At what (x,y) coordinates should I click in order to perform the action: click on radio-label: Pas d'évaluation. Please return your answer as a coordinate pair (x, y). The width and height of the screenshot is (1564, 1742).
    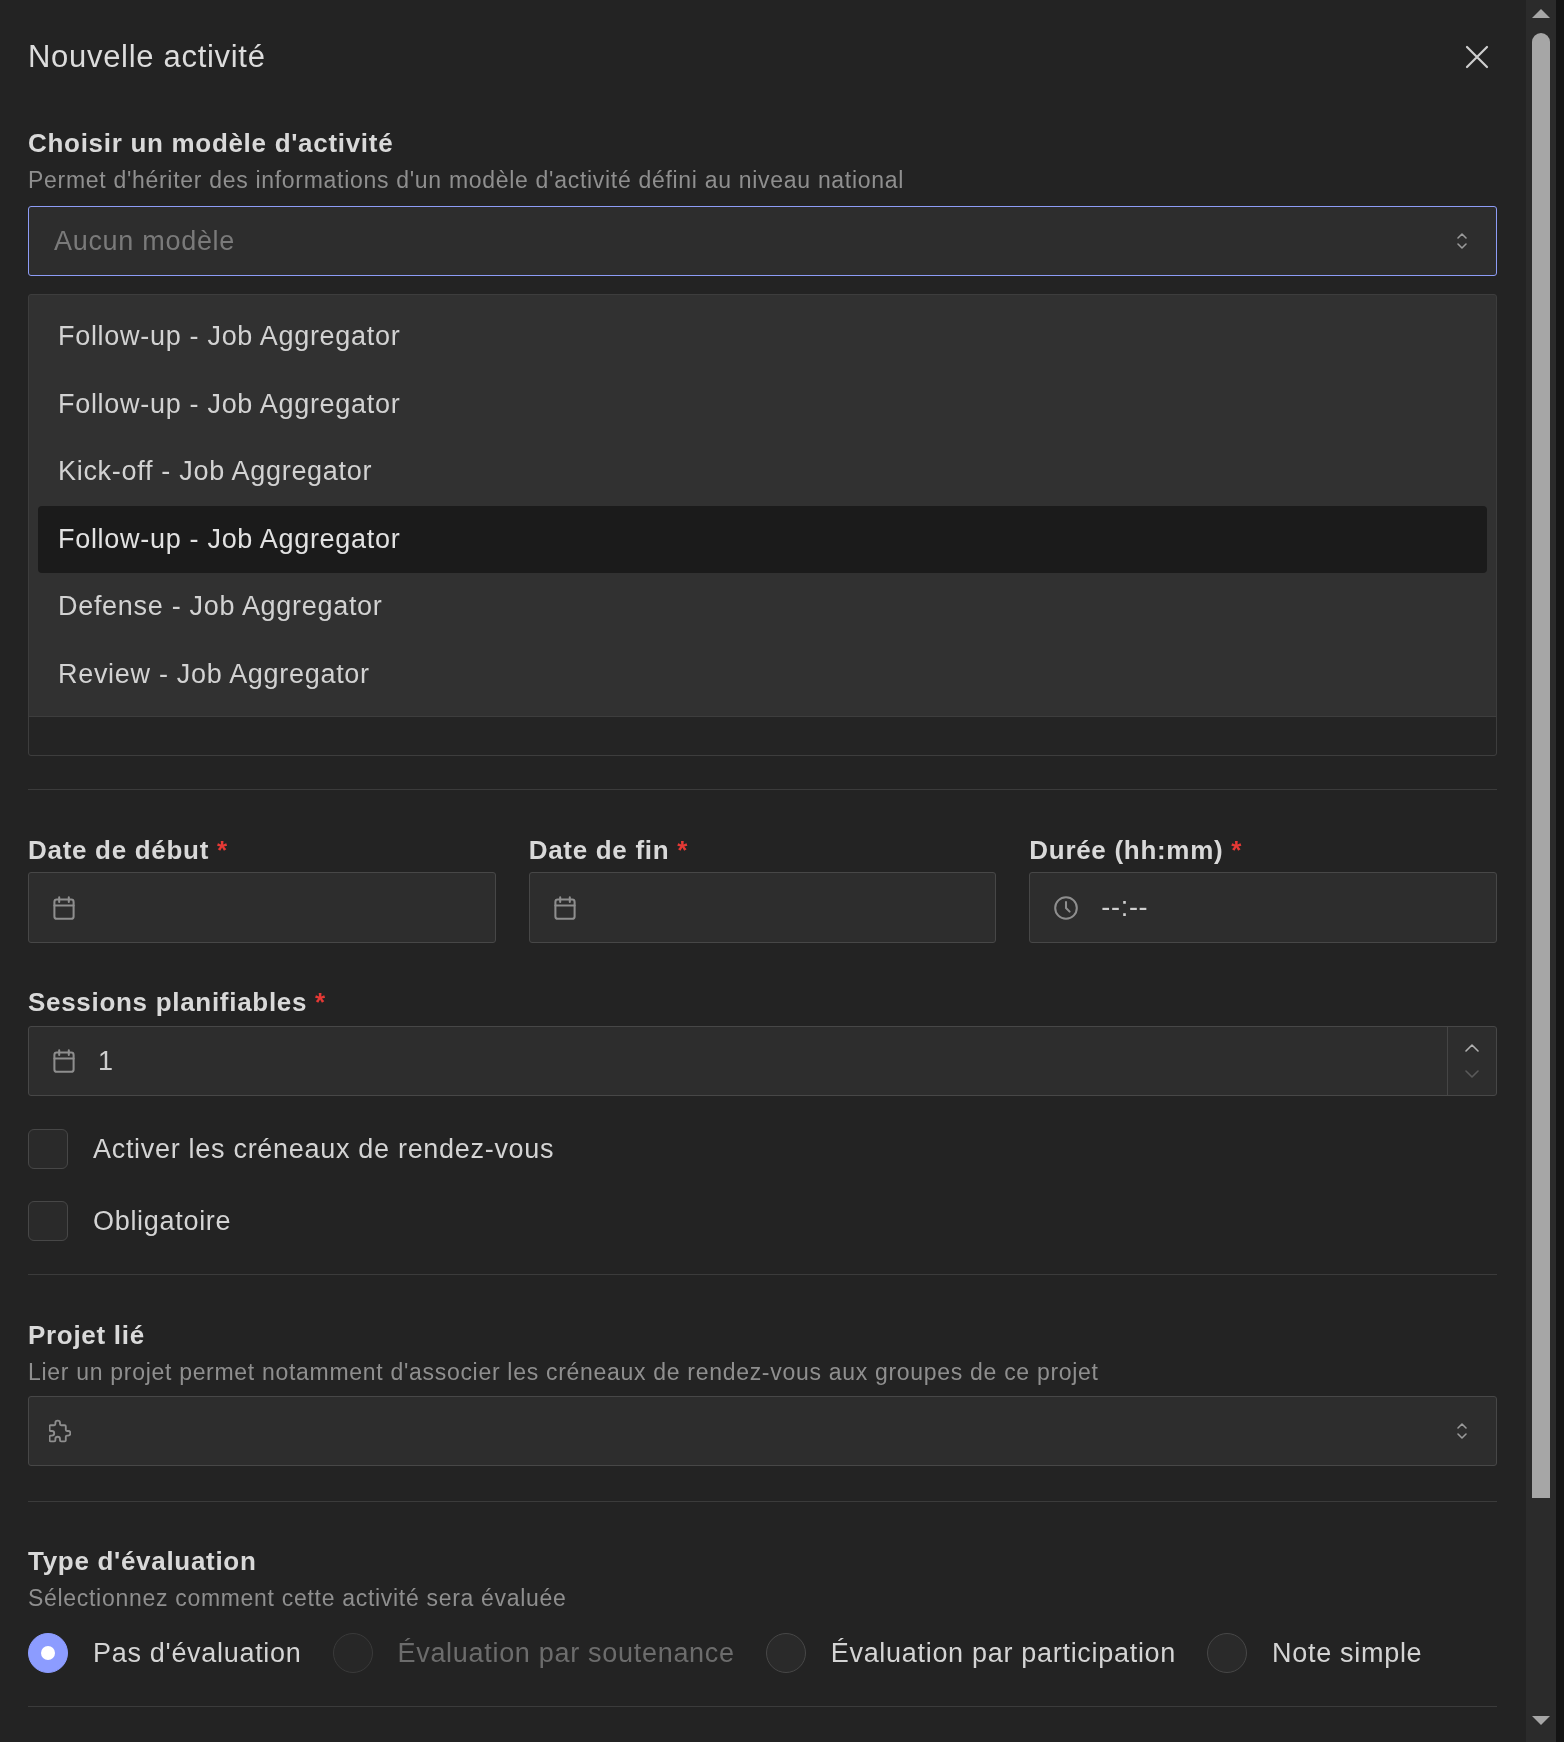
    Looking at the image, I should click on (197, 1653).